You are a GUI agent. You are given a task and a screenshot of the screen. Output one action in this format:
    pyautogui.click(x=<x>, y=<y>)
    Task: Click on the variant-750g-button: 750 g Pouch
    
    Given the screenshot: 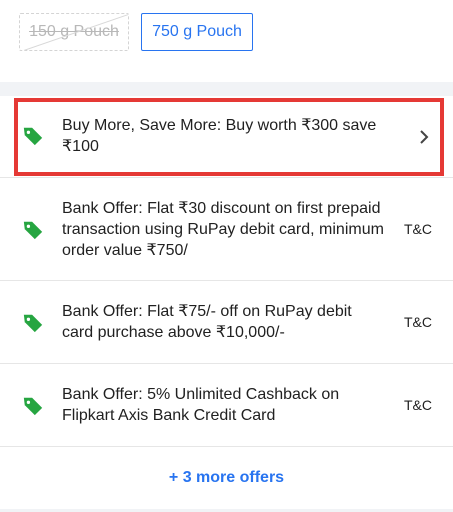 What is the action you would take?
    pyautogui.click(x=197, y=32)
    